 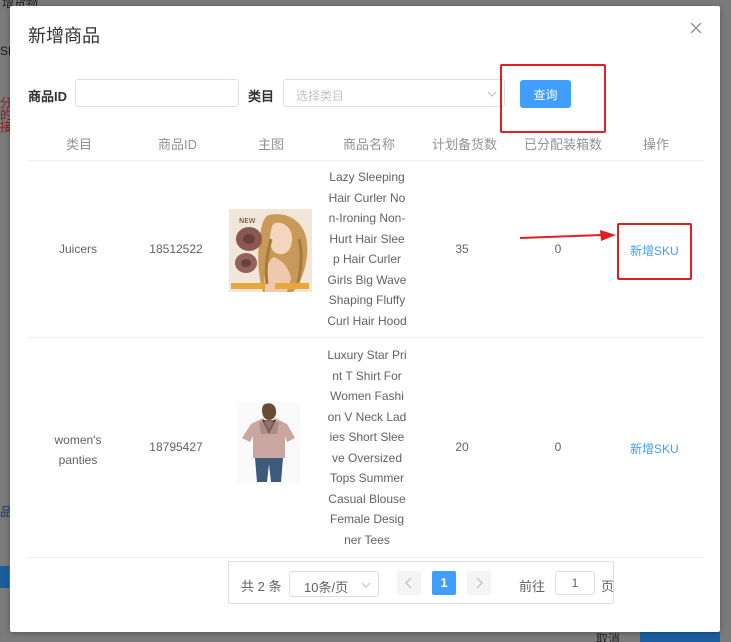 I want to click on header-divider, so click(x=366, y=160).